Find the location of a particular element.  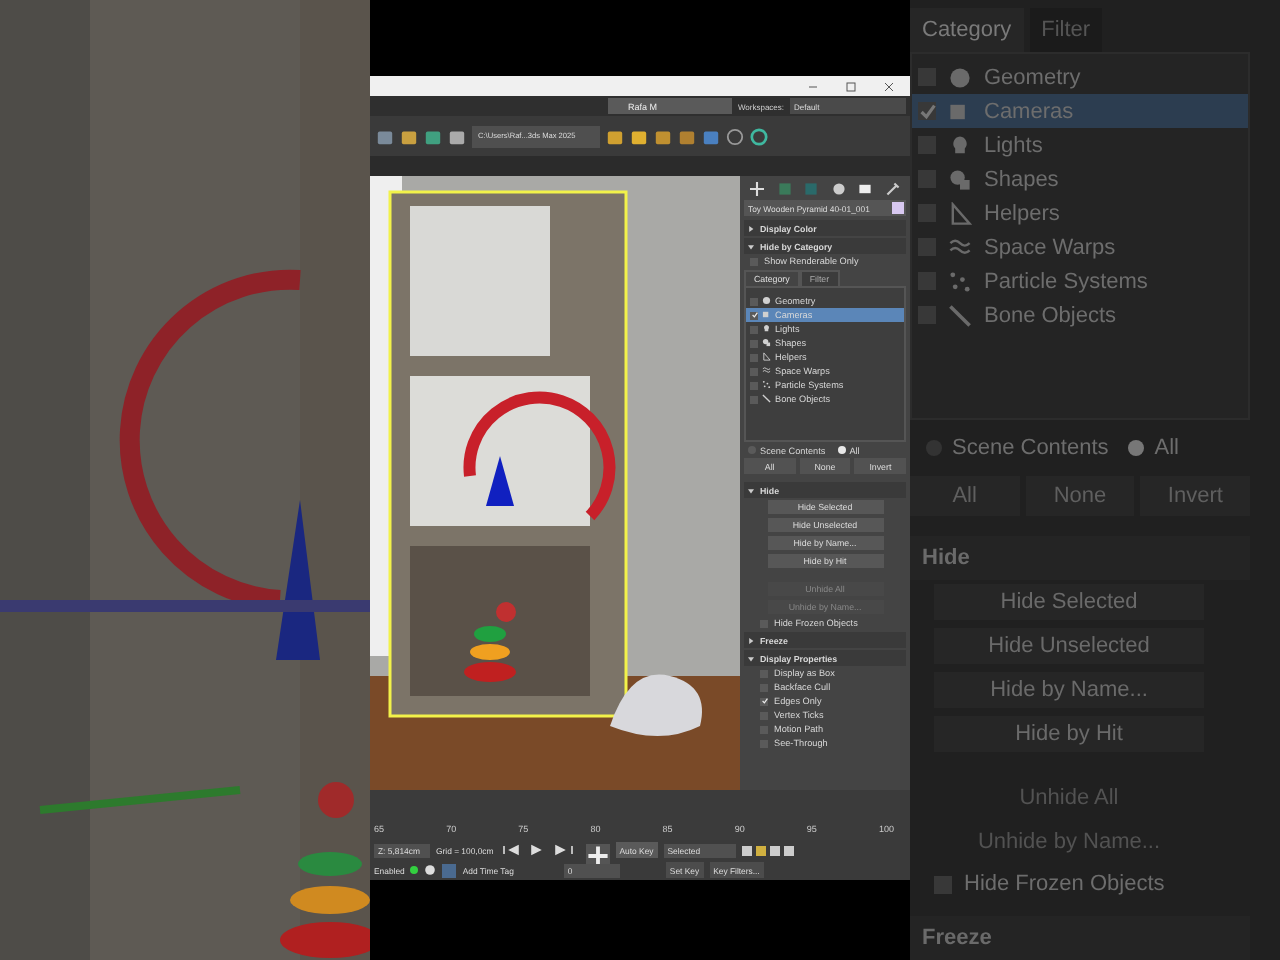

status-dot is located at coordinates (414, 870).